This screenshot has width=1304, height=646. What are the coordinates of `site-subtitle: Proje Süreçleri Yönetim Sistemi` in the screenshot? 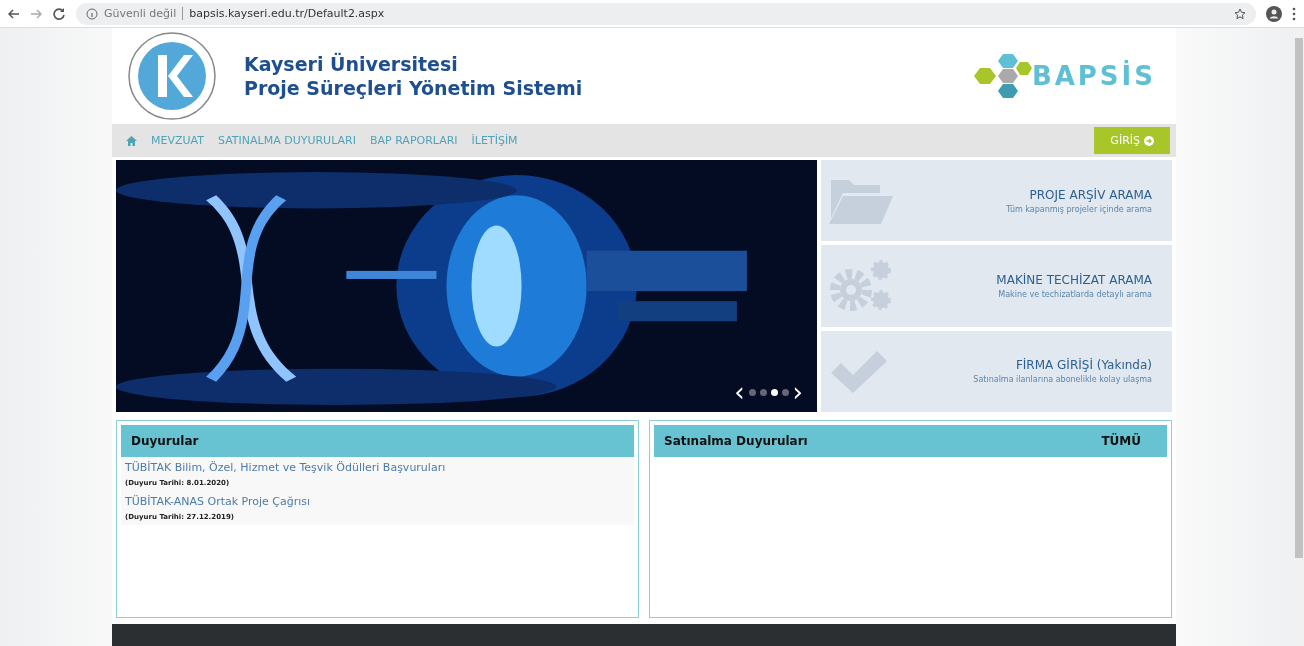 It's located at (413, 88).